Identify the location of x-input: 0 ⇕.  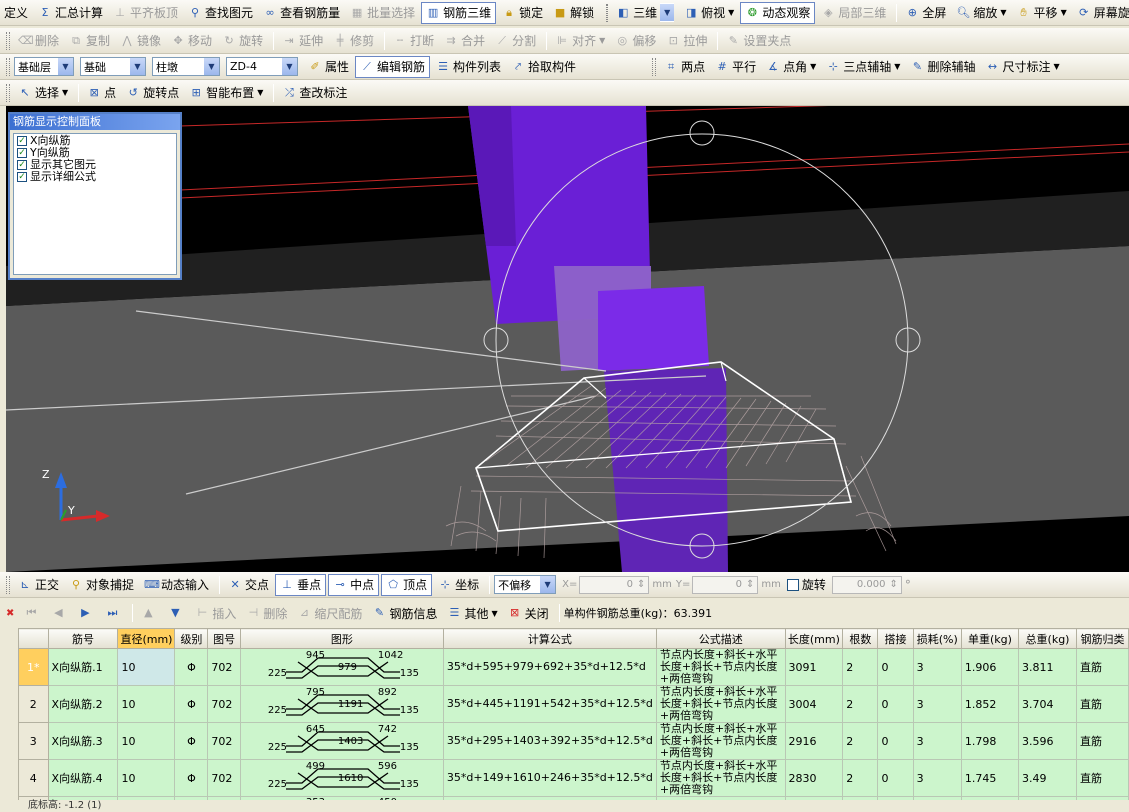
(614, 584).